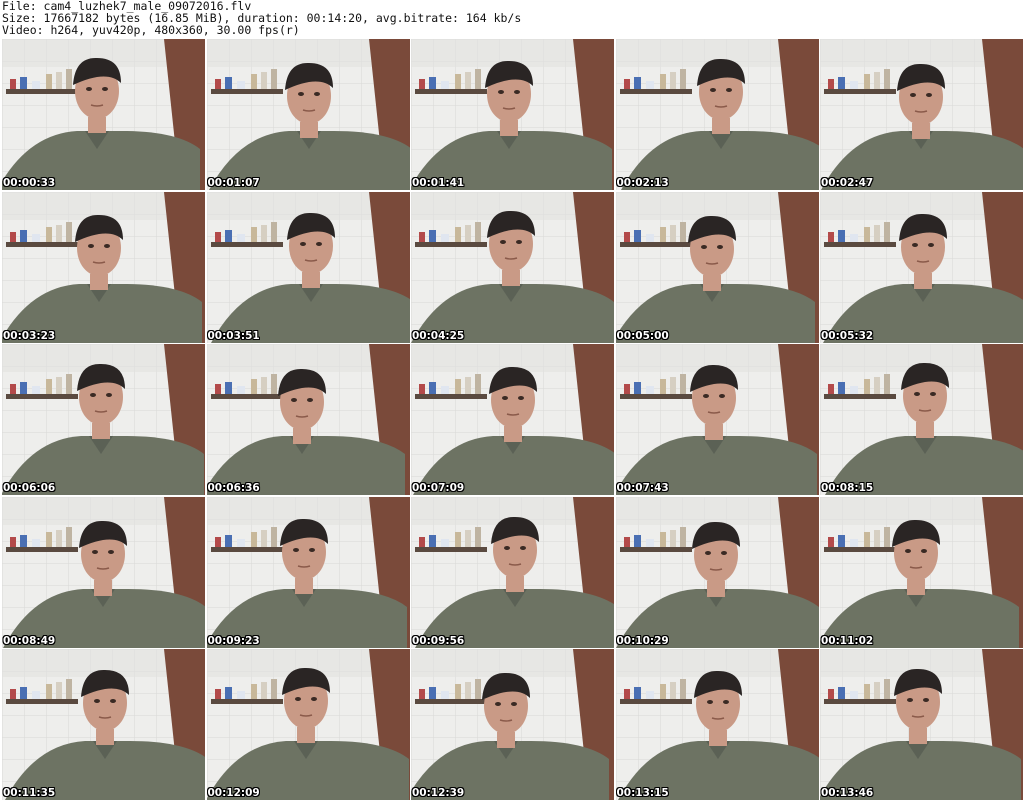  I want to click on thumbnail-frame: 00:13:46, so click(921, 724).